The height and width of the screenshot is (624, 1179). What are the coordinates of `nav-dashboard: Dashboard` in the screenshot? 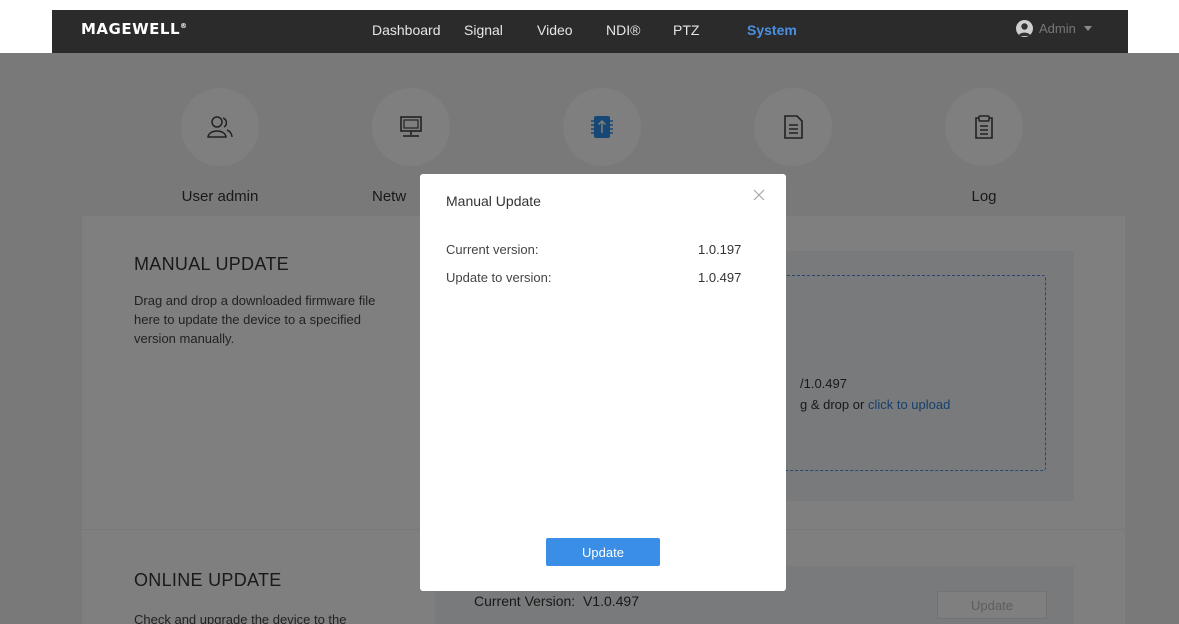 It's located at (406, 30).